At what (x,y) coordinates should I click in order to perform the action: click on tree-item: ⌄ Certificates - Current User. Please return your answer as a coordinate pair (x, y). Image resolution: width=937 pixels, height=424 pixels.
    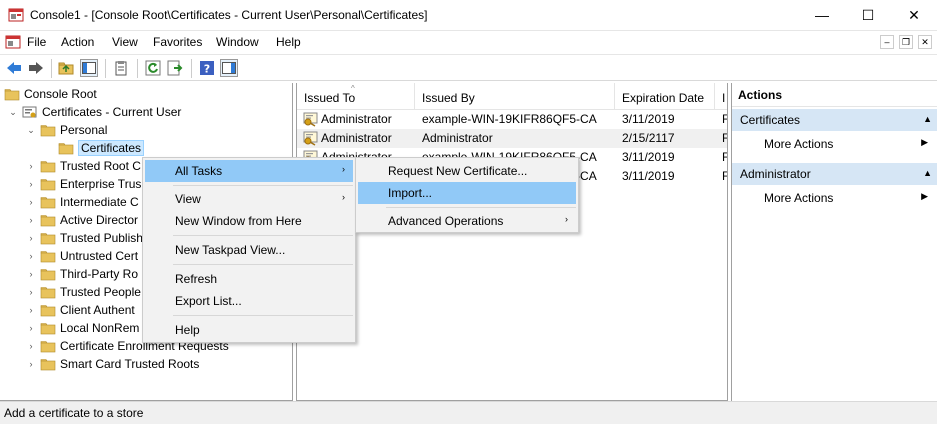
    Looking at the image, I should click on (94, 112).